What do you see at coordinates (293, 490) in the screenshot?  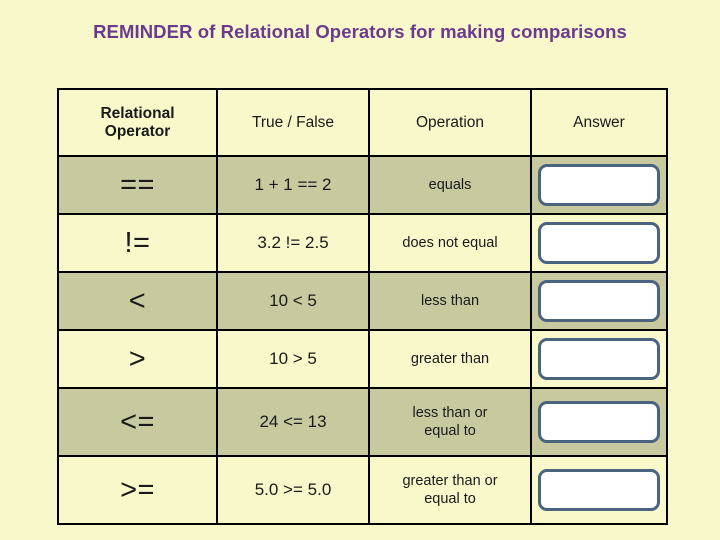 I see `cell-true-false: 5.0 >= 5.0` at bounding box center [293, 490].